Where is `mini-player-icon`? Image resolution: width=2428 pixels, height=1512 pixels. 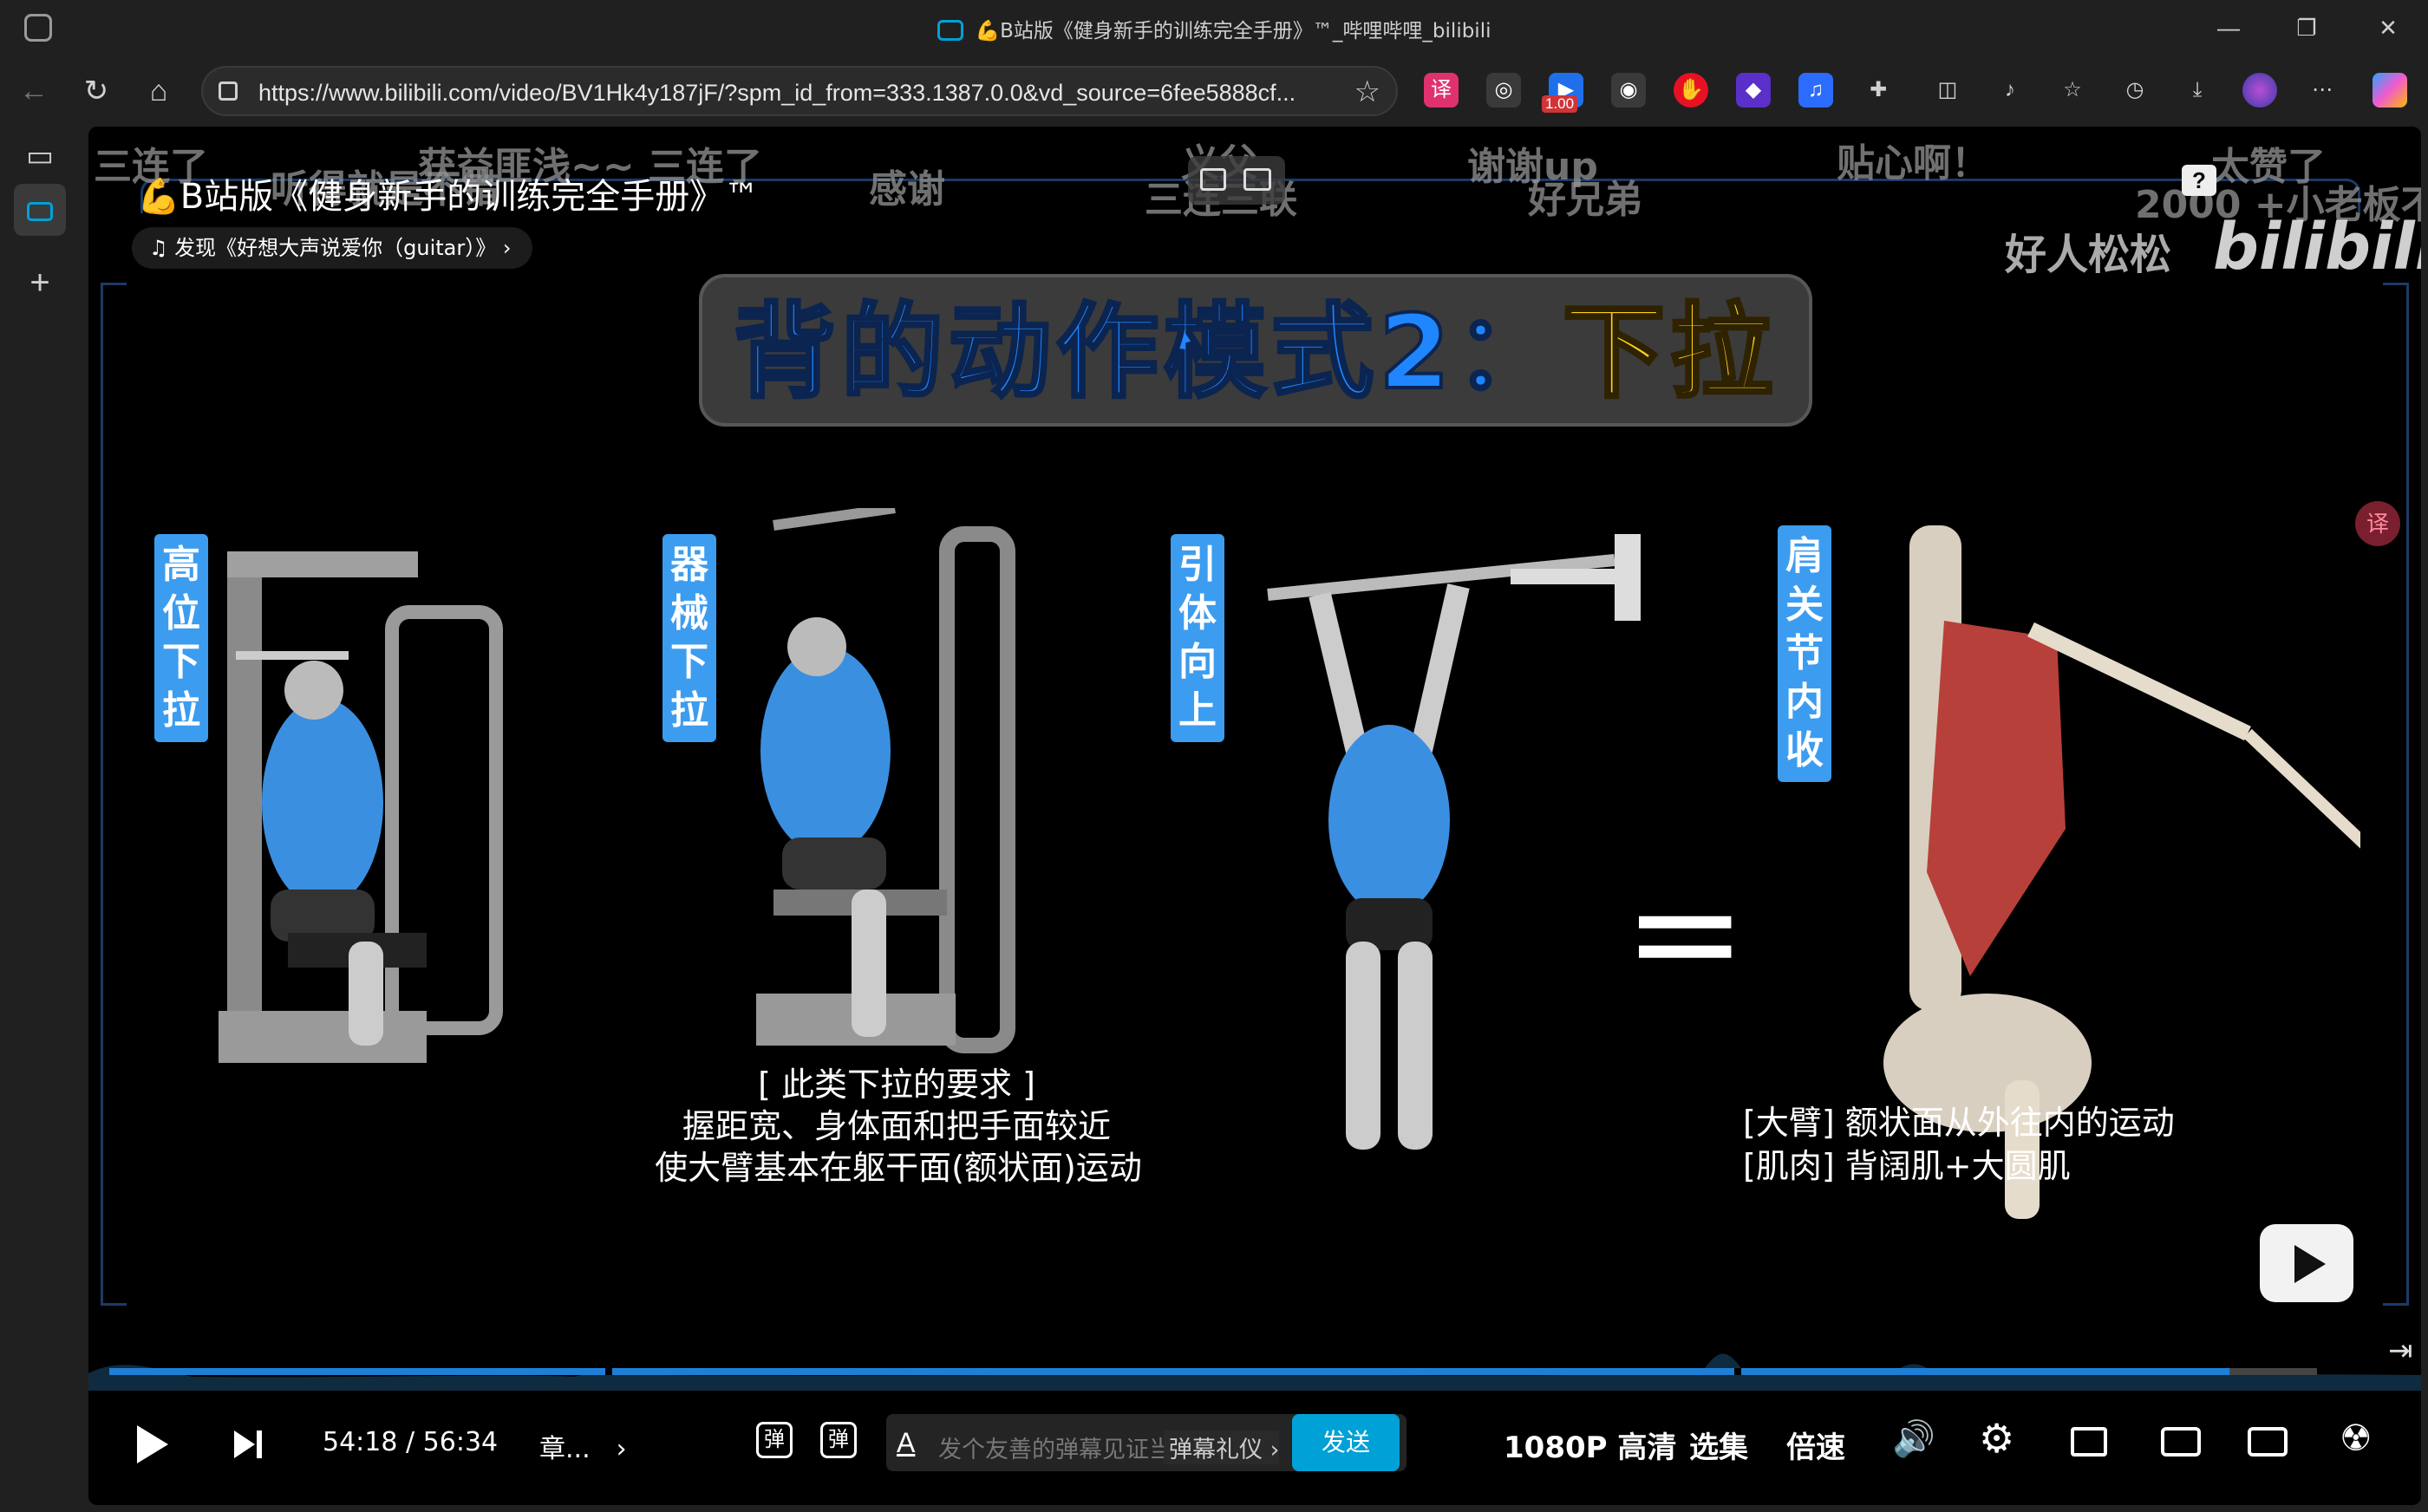 mini-player-icon is located at coordinates (1213, 179).